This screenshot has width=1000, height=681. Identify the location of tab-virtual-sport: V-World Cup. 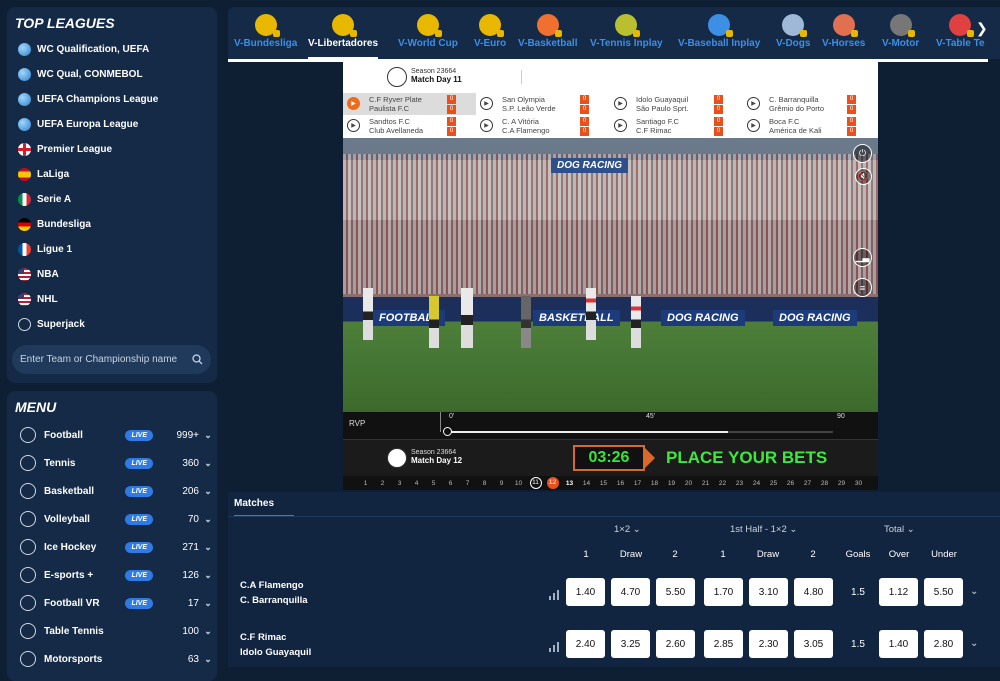
(428, 33).